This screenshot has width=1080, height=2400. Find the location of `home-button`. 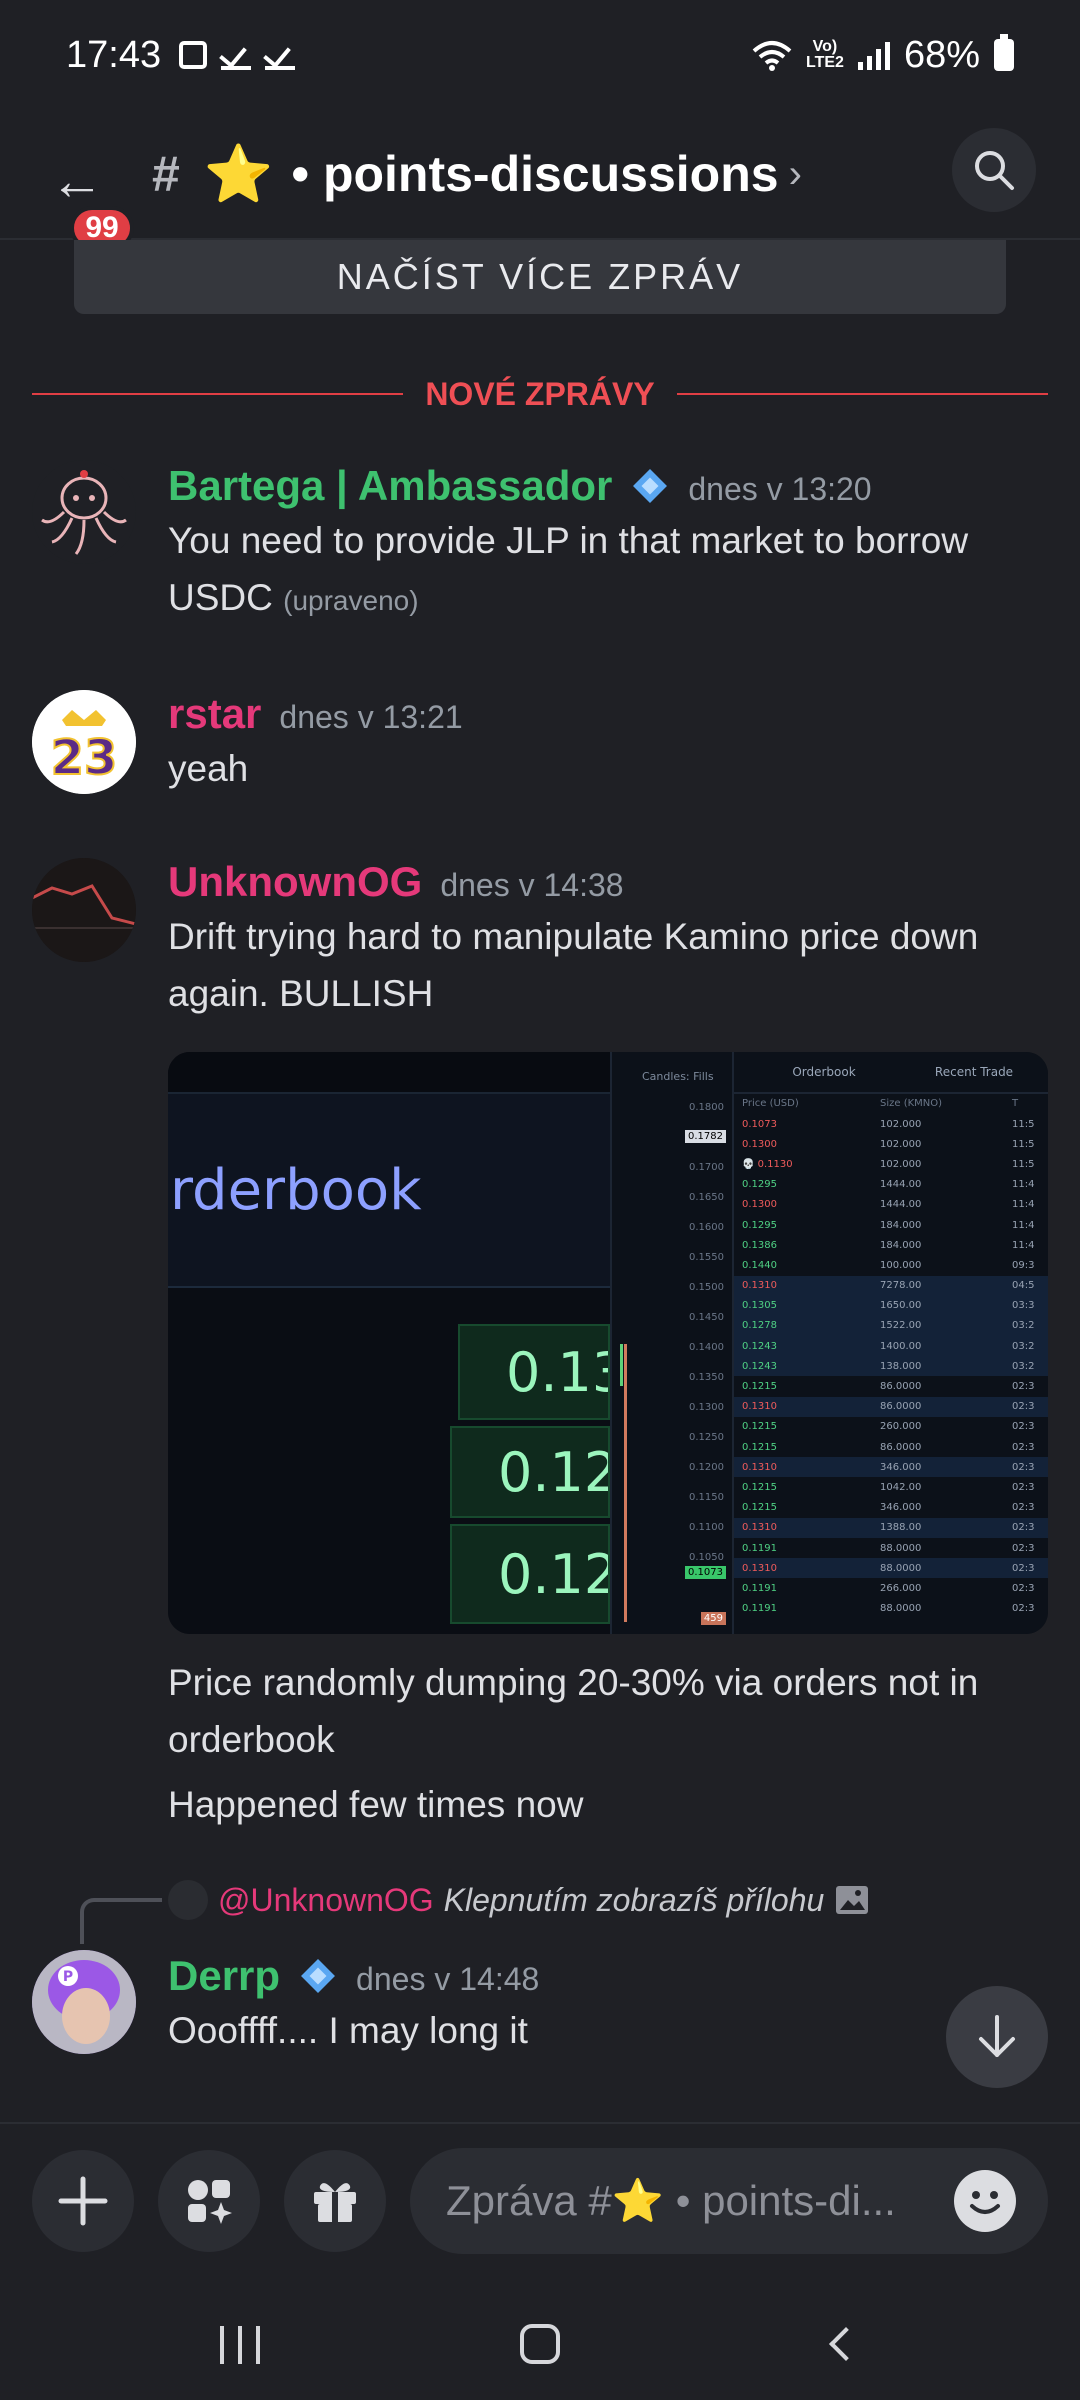

home-button is located at coordinates (540, 2344).